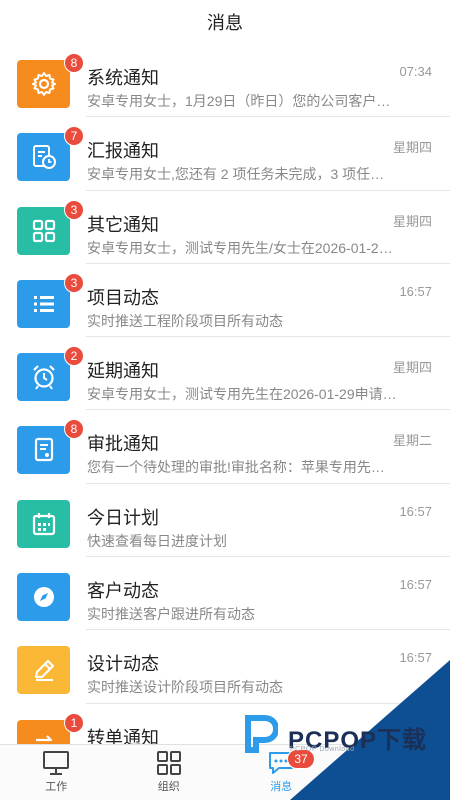 This screenshot has width=450, height=800. I want to click on tab-org: 组织, so click(169, 772).